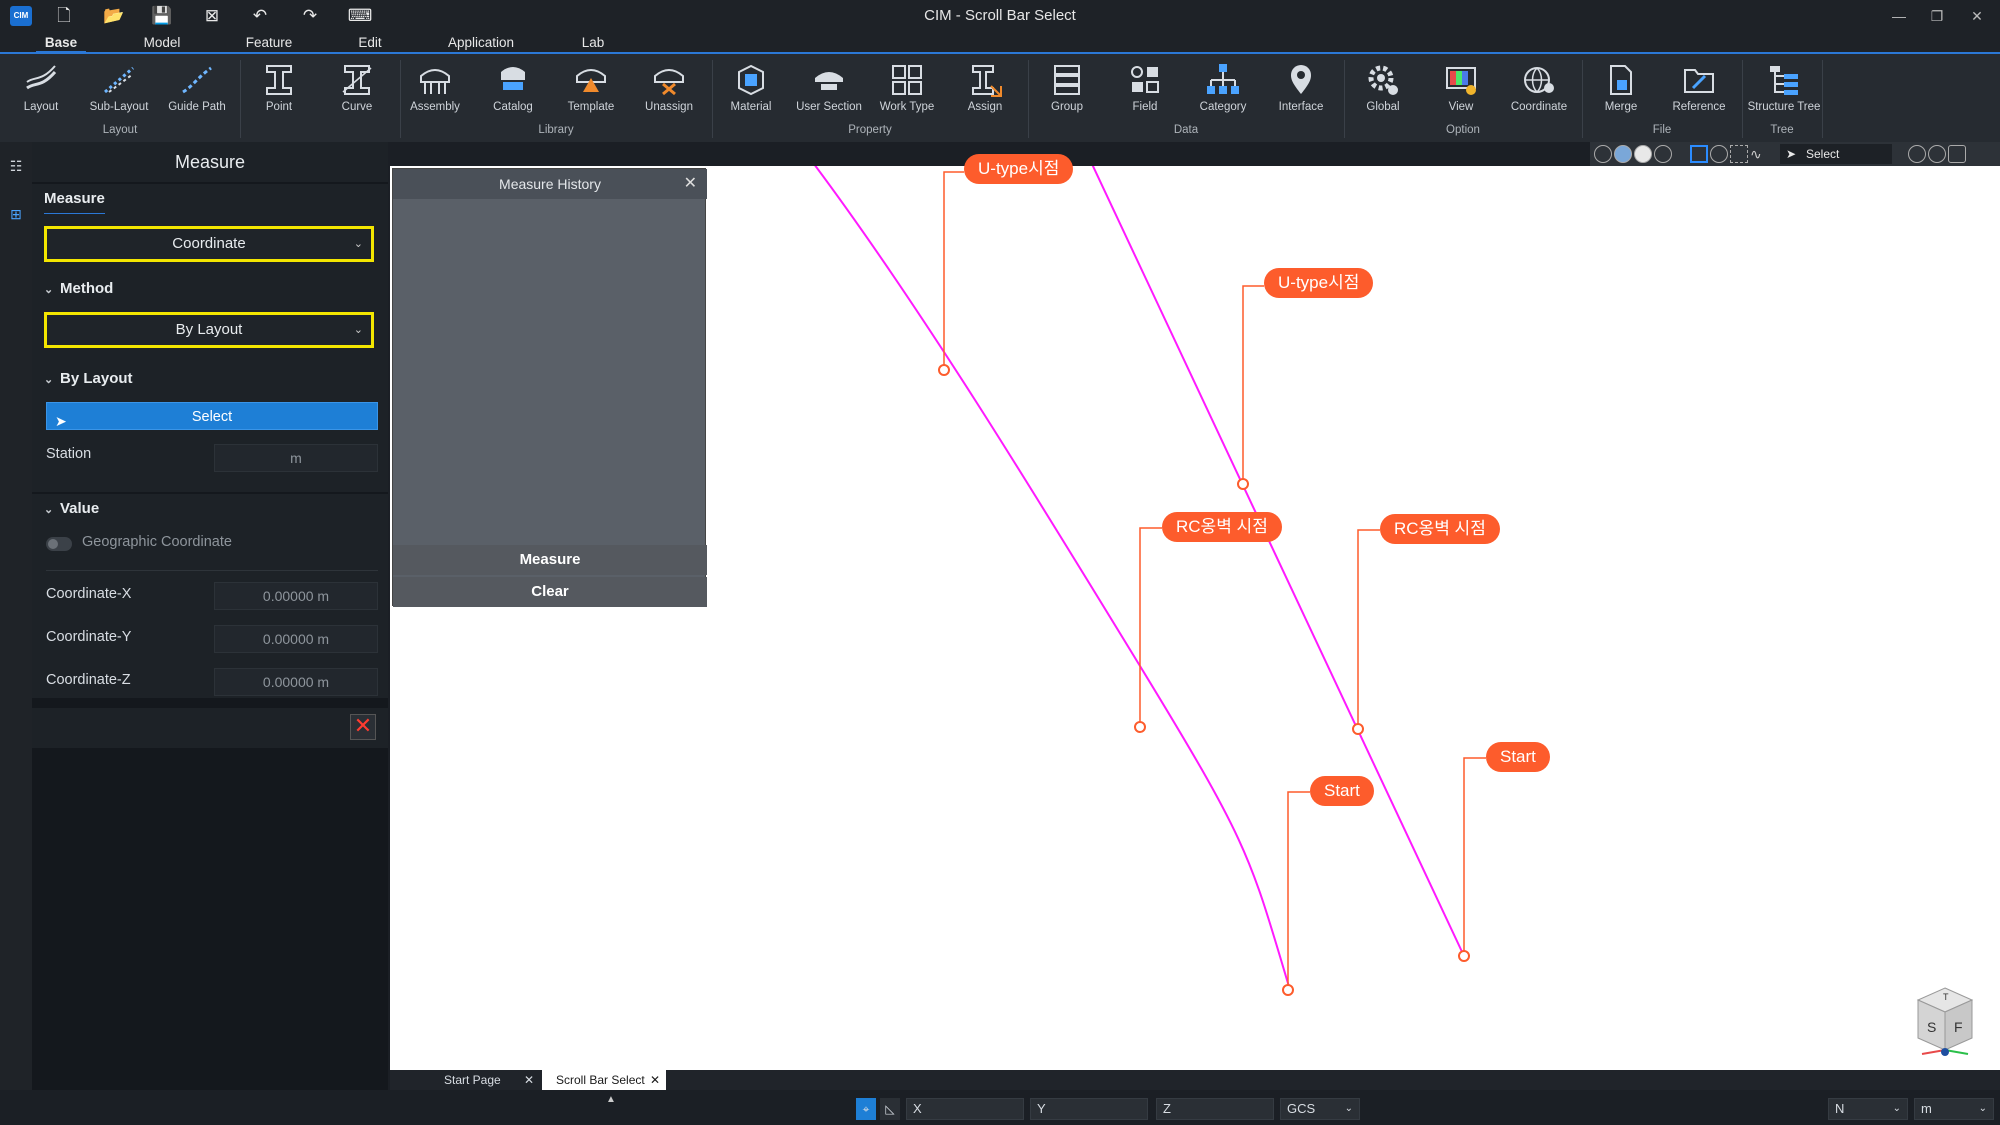  Describe the element at coordinates (1186, 130) in the screenshot. I see `ribbon-group-data: Data` at that location.